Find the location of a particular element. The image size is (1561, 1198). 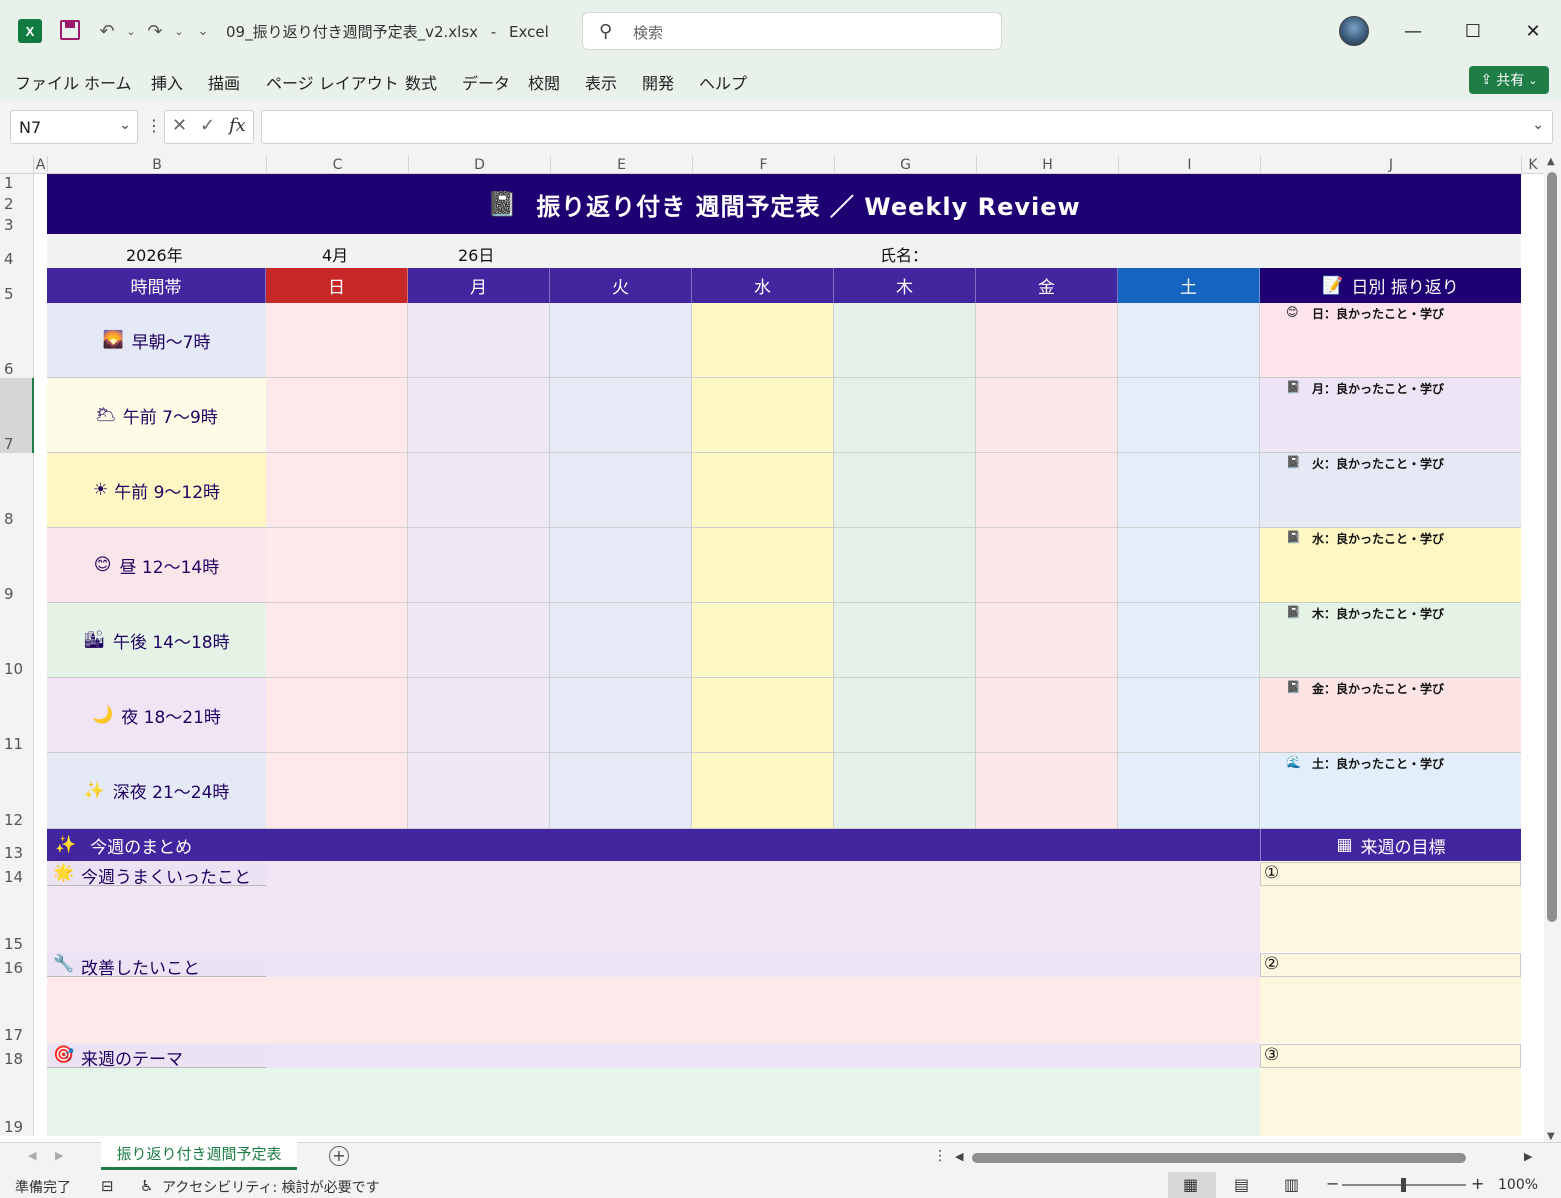

review-cell: 😊 日：良かったこと・学び is located at coordinates (1390, 340).